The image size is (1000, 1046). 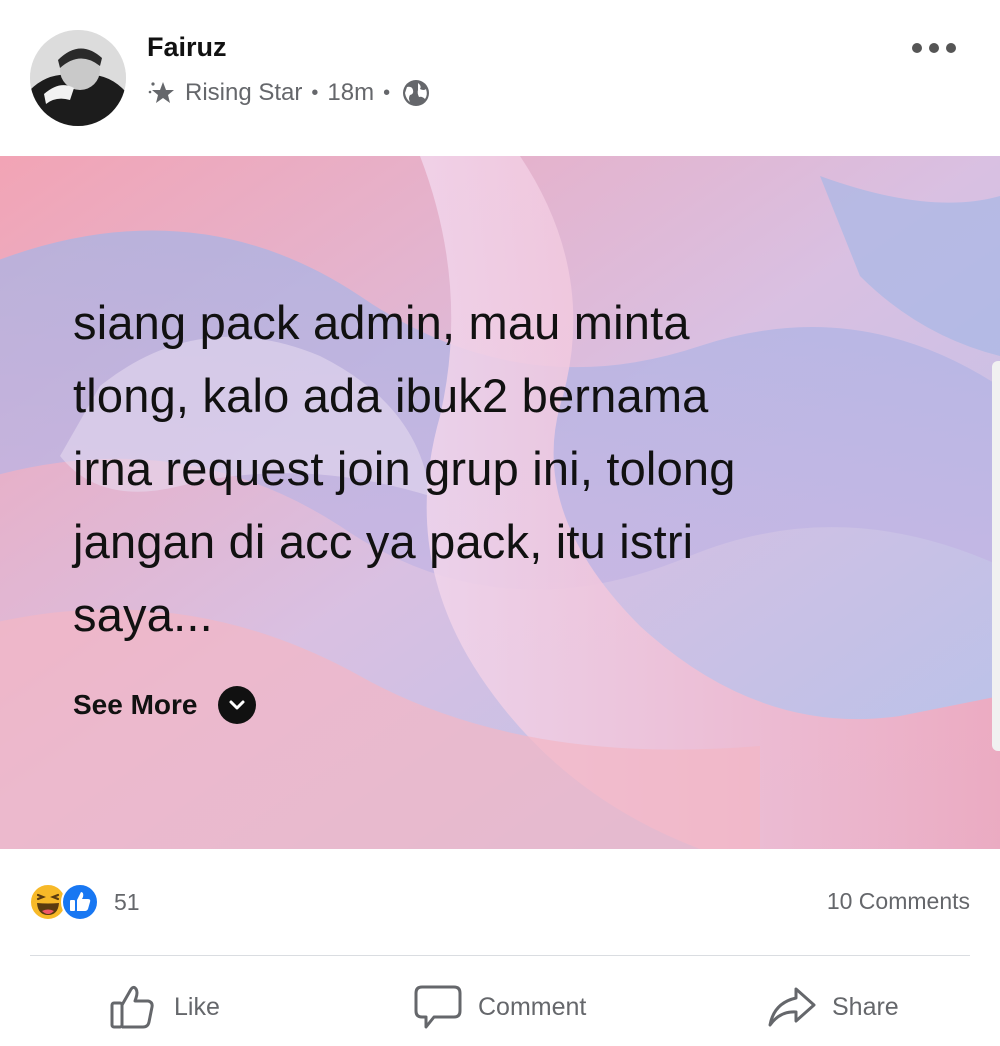 I want to click on action-bar: Like Comment Share, so click(x=500, y=1005).